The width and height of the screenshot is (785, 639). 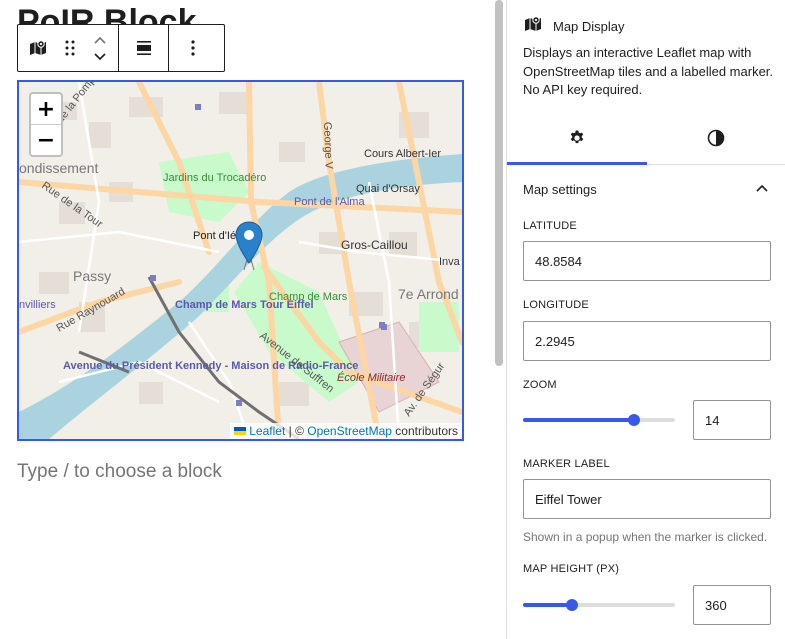 What do you see at coordinates (566, 464) in the screenshot?
I see `marker-label-label: MARKER LABEL` at bounding box center [566, 464].